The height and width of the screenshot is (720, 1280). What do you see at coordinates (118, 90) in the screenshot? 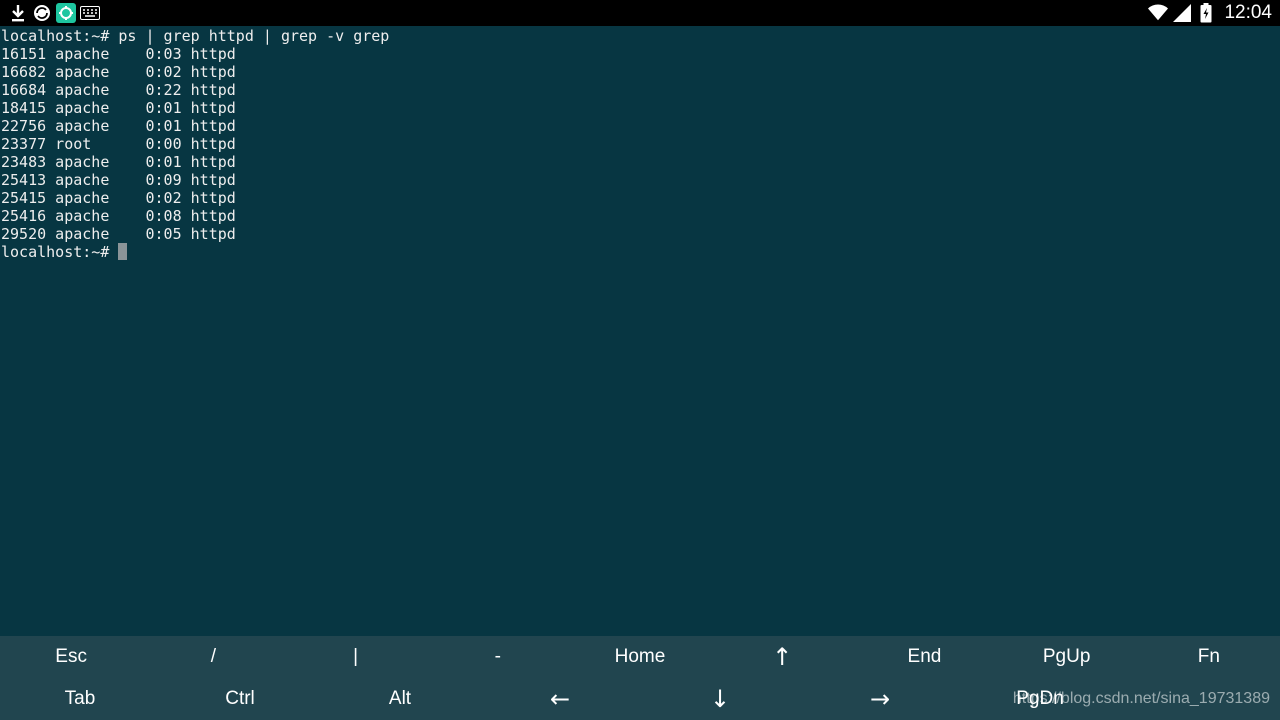
I see `terminal-output-line: 16684 apache 0:22 httpd` at bounding box center [118, 90].